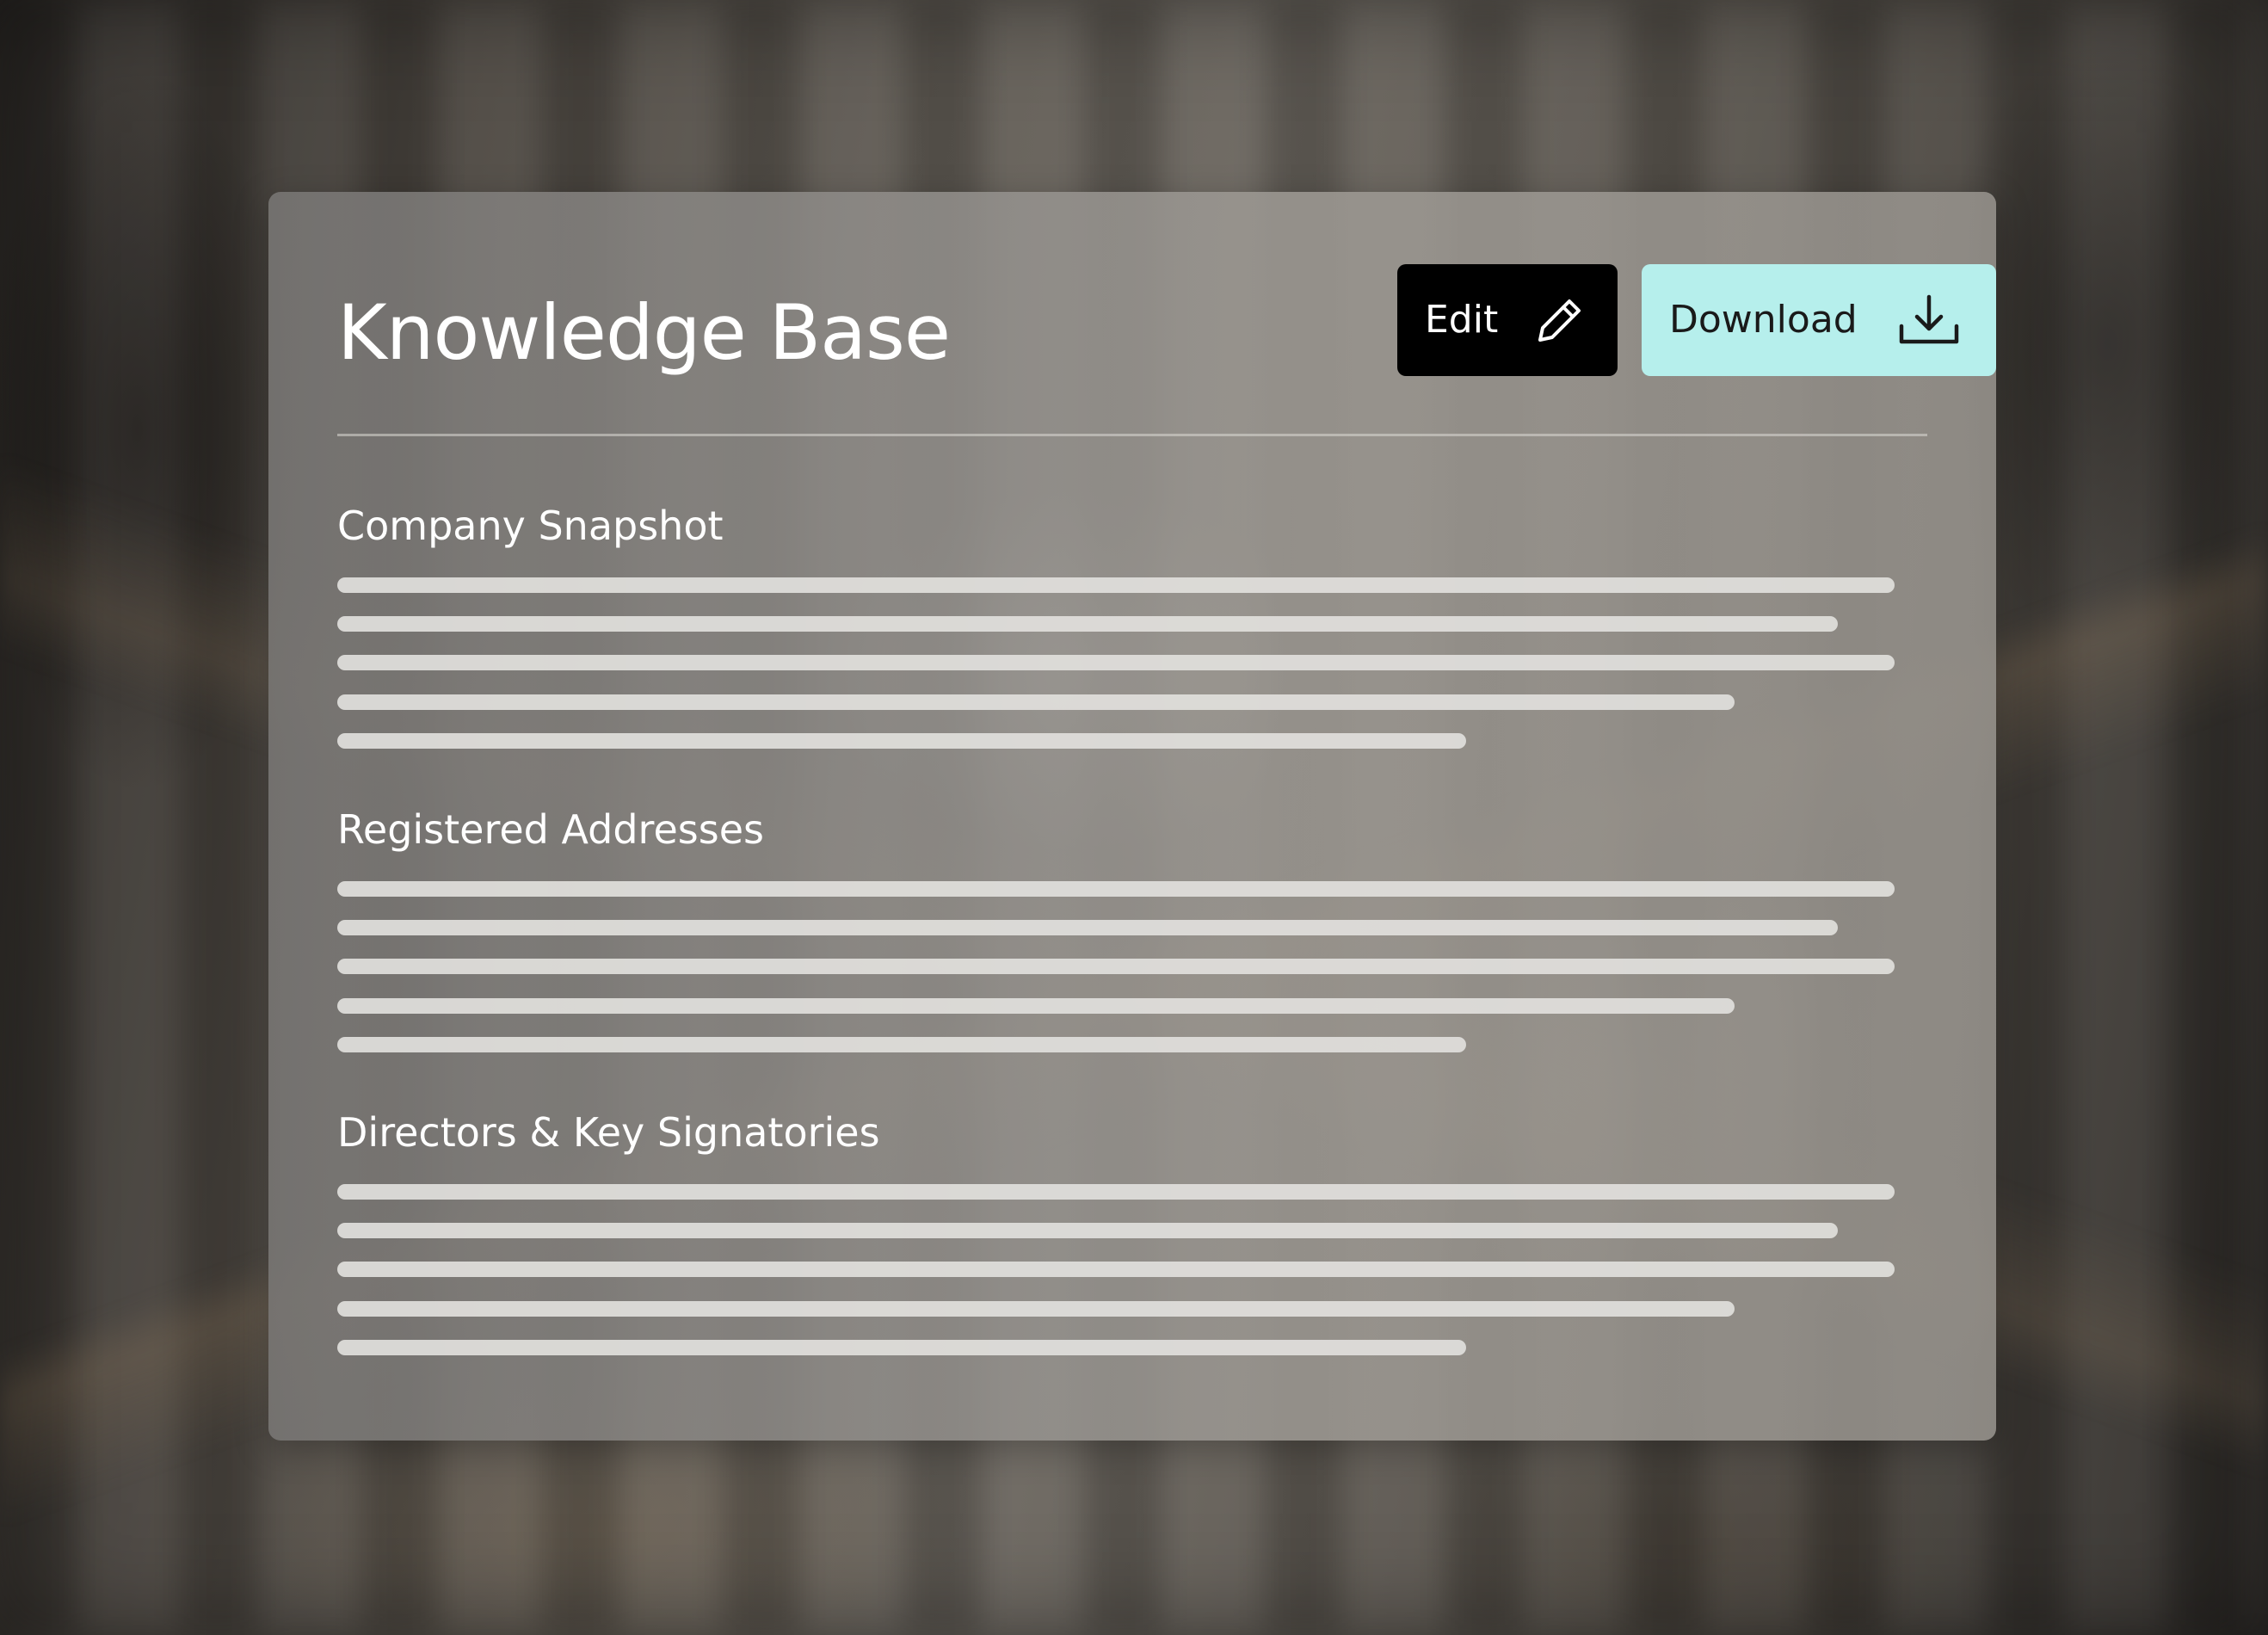 The width and height of the screenshot is (2268, 1635). Describe the element at coordinates (531, 526) in the screenshot. I see `section-title: Company Snapshot` at that location.